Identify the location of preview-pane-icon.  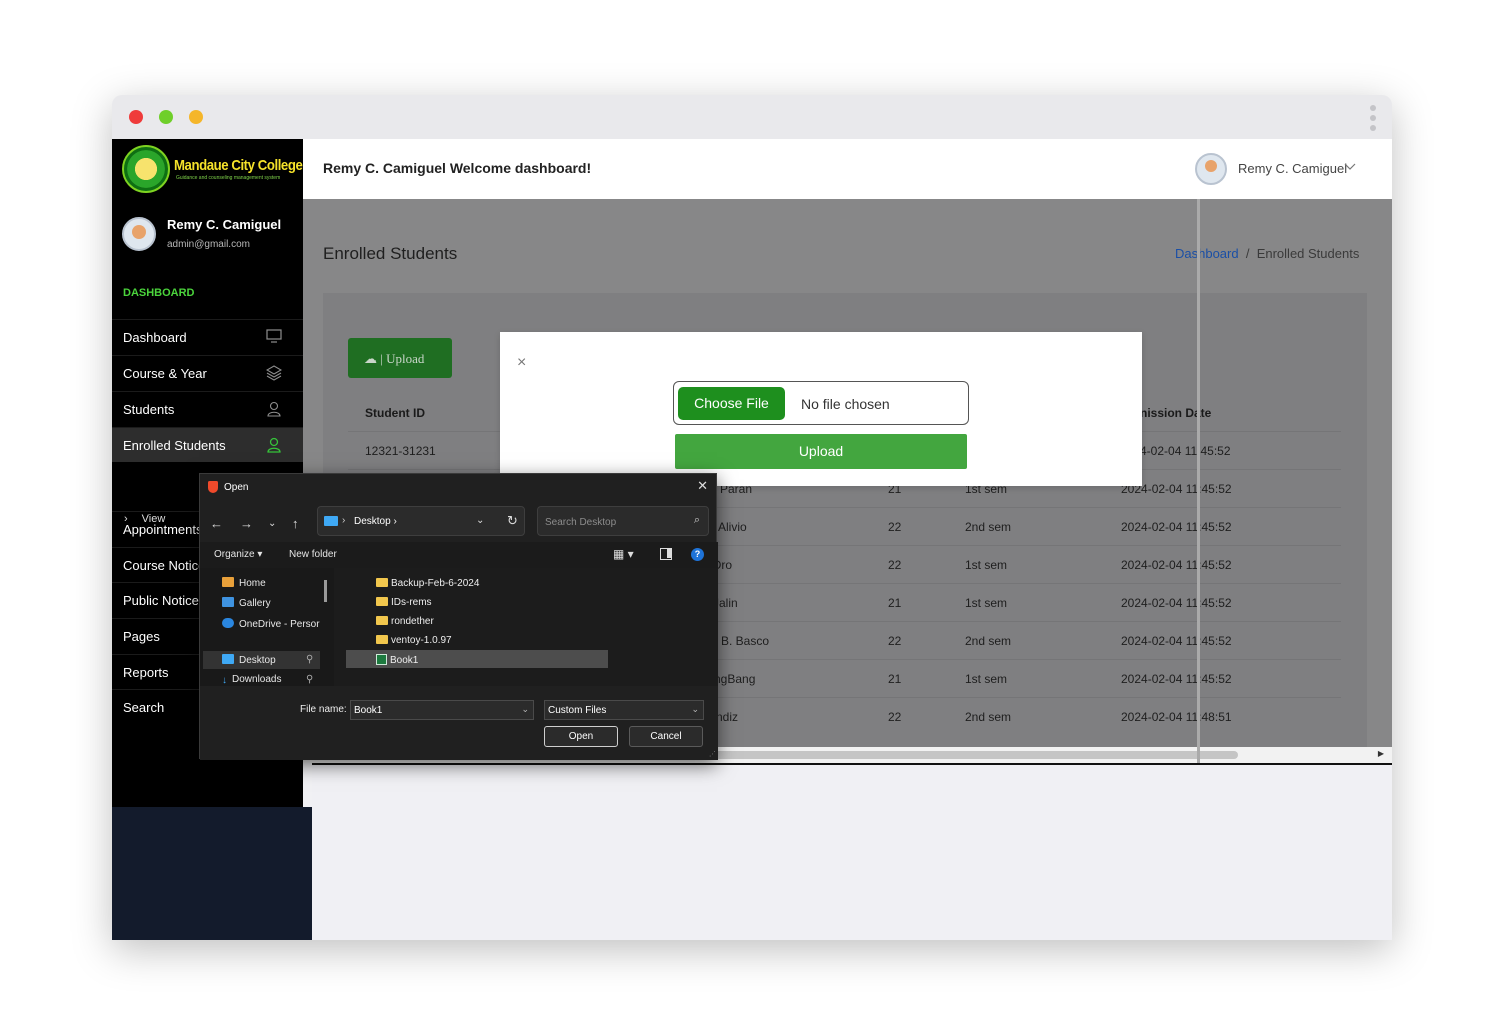
(666, 554).